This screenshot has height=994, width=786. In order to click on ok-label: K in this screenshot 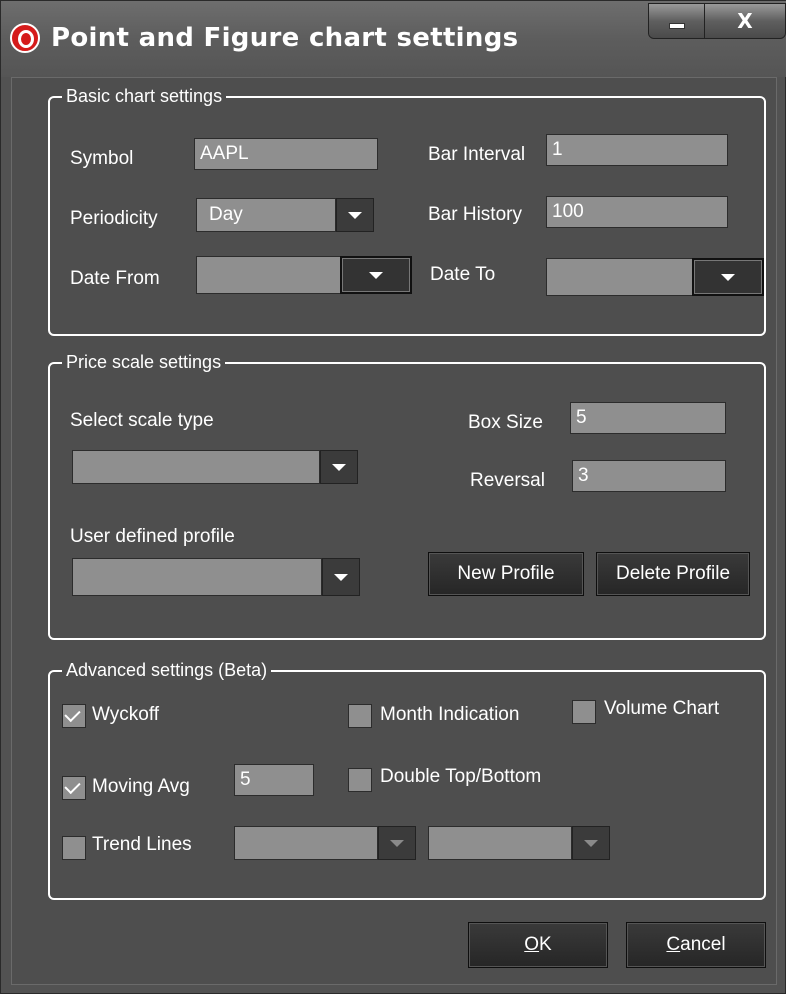, I will do `click(545, 944)`.